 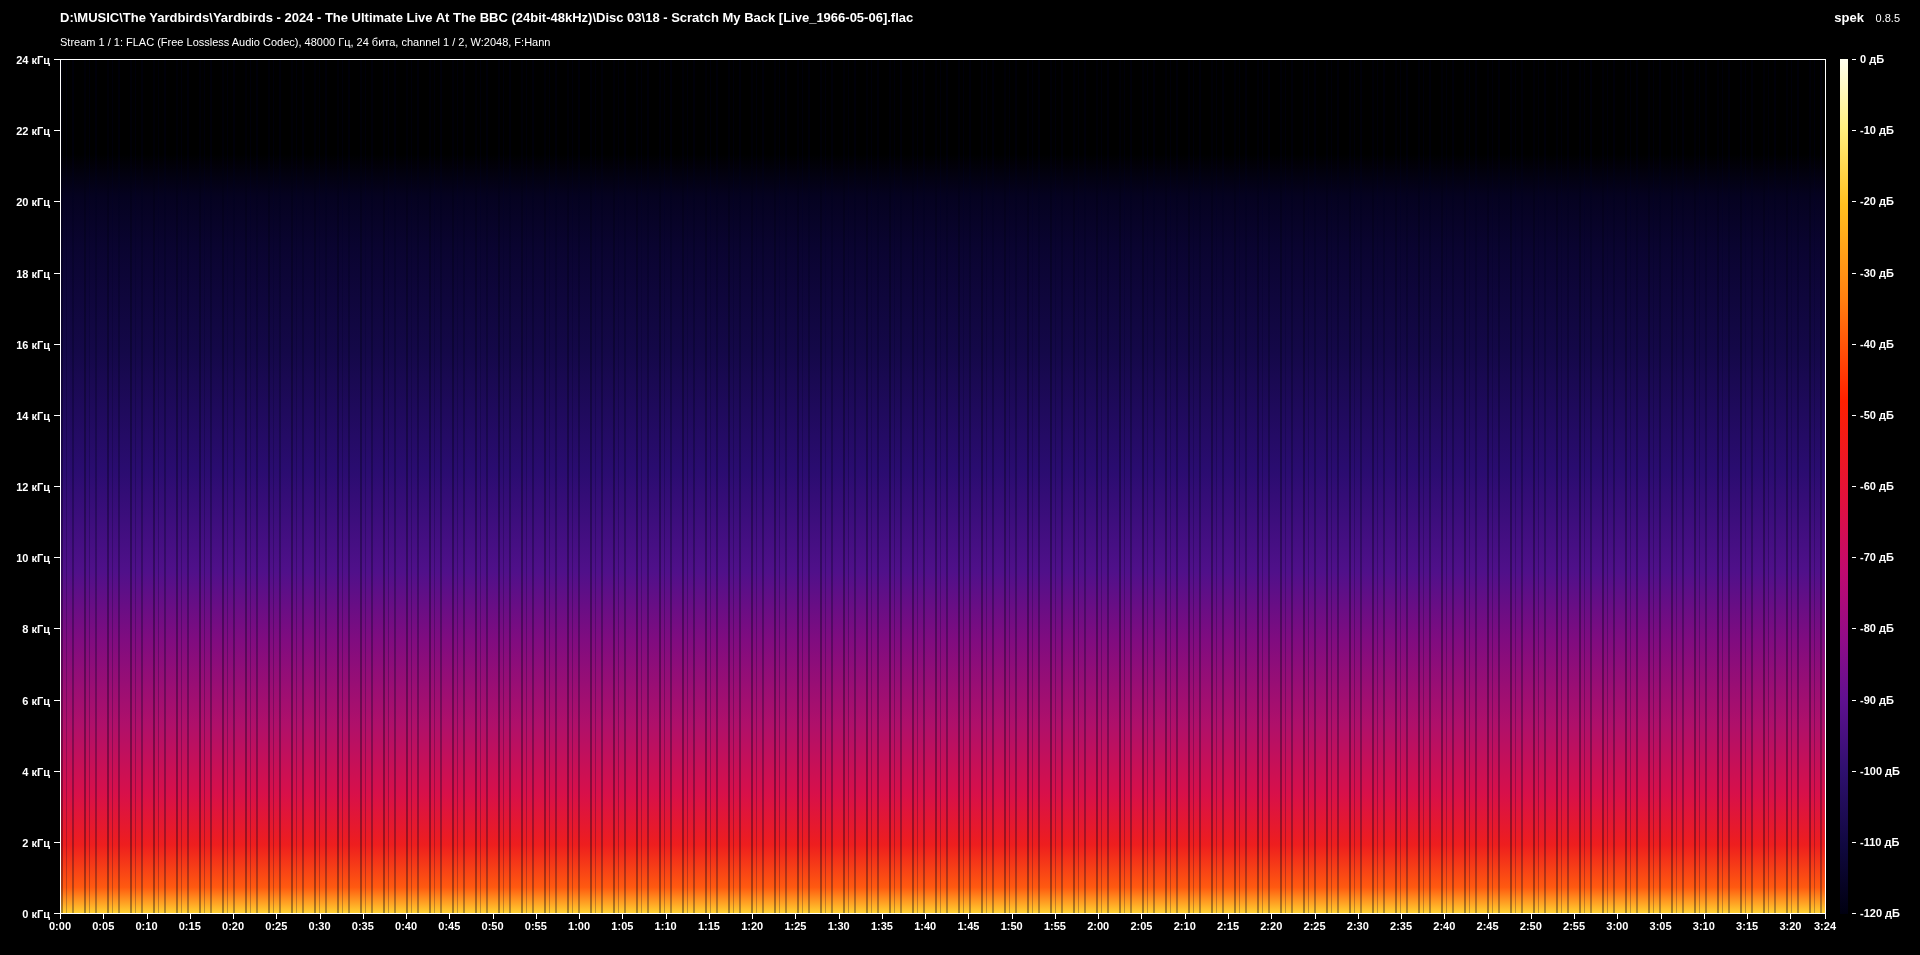 I want to click on time-label: 0:20, so click(x=233, y=926).